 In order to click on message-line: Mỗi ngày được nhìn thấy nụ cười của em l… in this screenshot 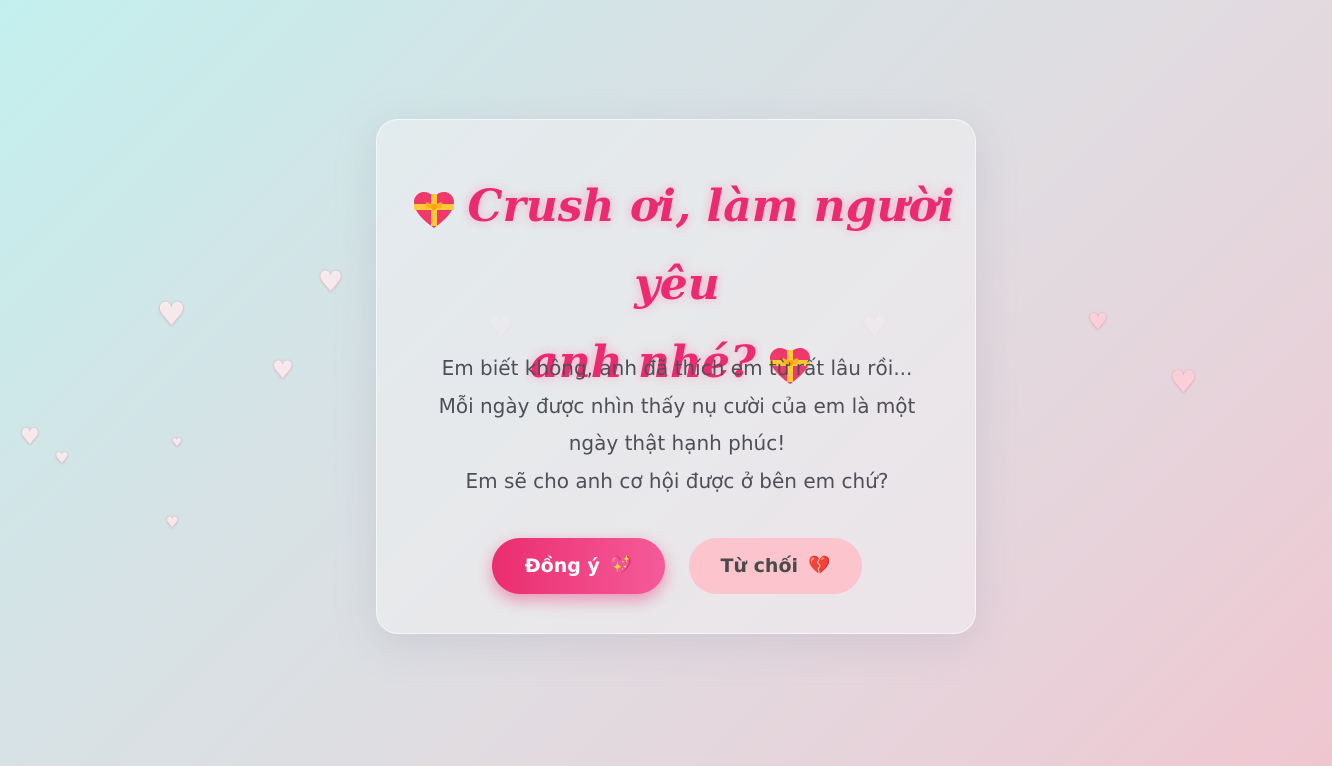, I will do `click(677, 424)`.